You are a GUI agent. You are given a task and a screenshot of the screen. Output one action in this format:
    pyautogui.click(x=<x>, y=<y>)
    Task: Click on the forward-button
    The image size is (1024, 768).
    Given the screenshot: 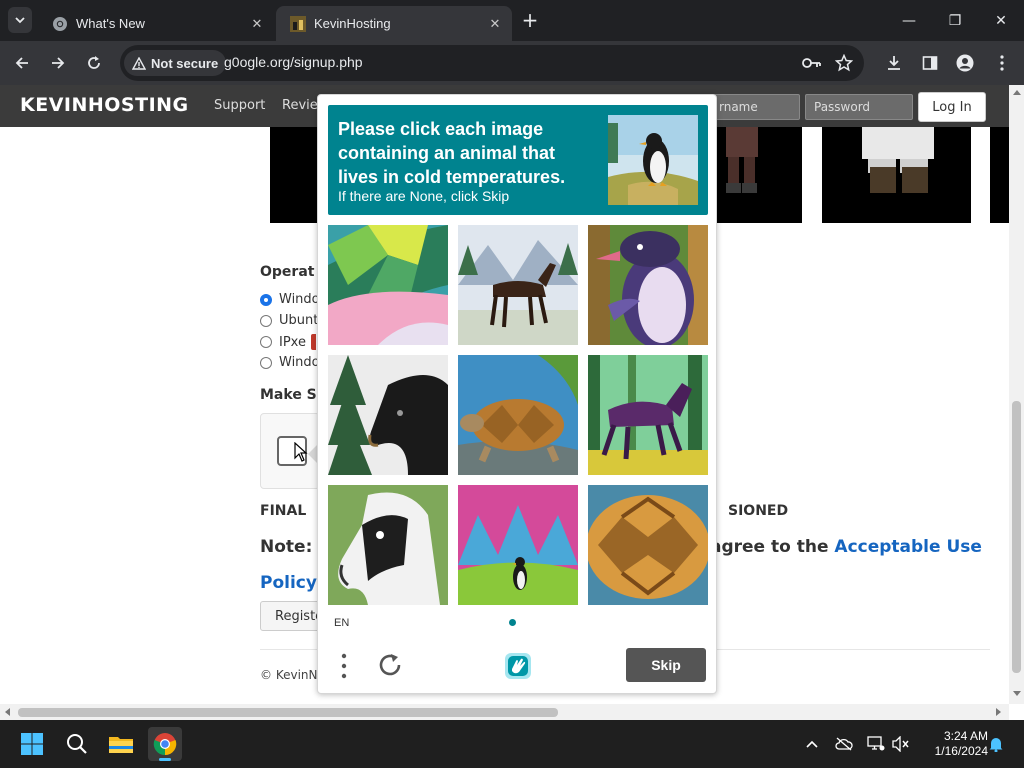 What is the action you would take?
    pyautogui.click(x=58, y=63)
    